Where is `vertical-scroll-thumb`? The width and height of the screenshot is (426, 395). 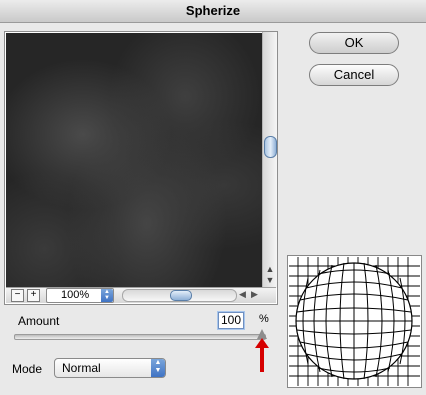
vertical-scroll-thumb is located at coordinates (270, 147).